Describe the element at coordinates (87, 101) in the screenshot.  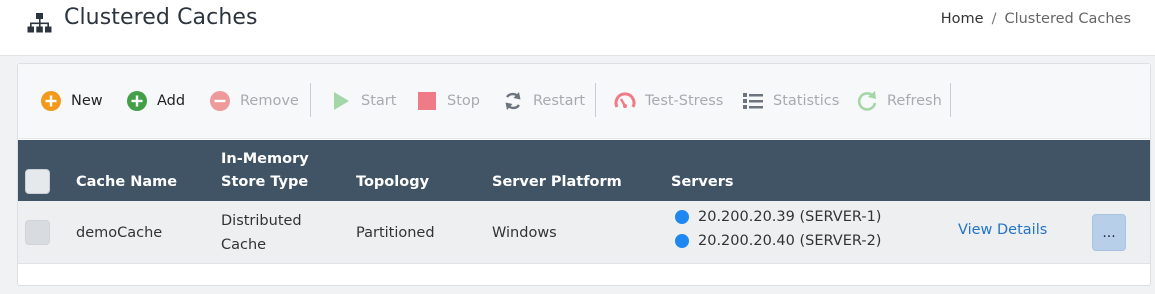
I see `new-button-label: New` at that location.